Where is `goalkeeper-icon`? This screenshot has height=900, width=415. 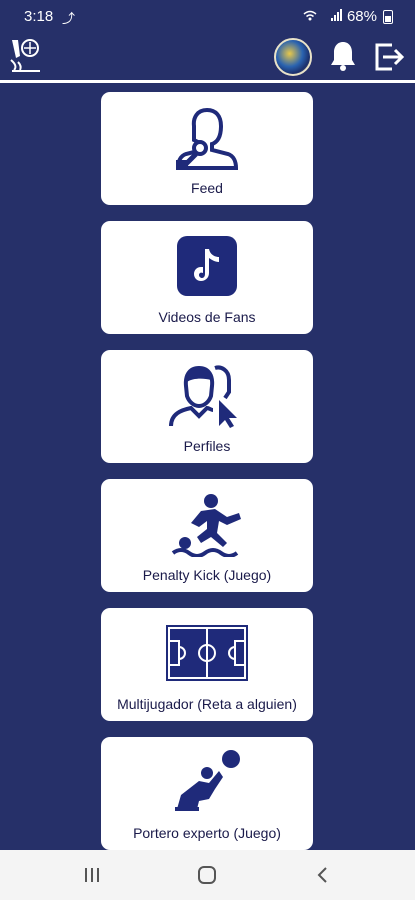
goalkeeper-icon is located at coordinates (207, 780).